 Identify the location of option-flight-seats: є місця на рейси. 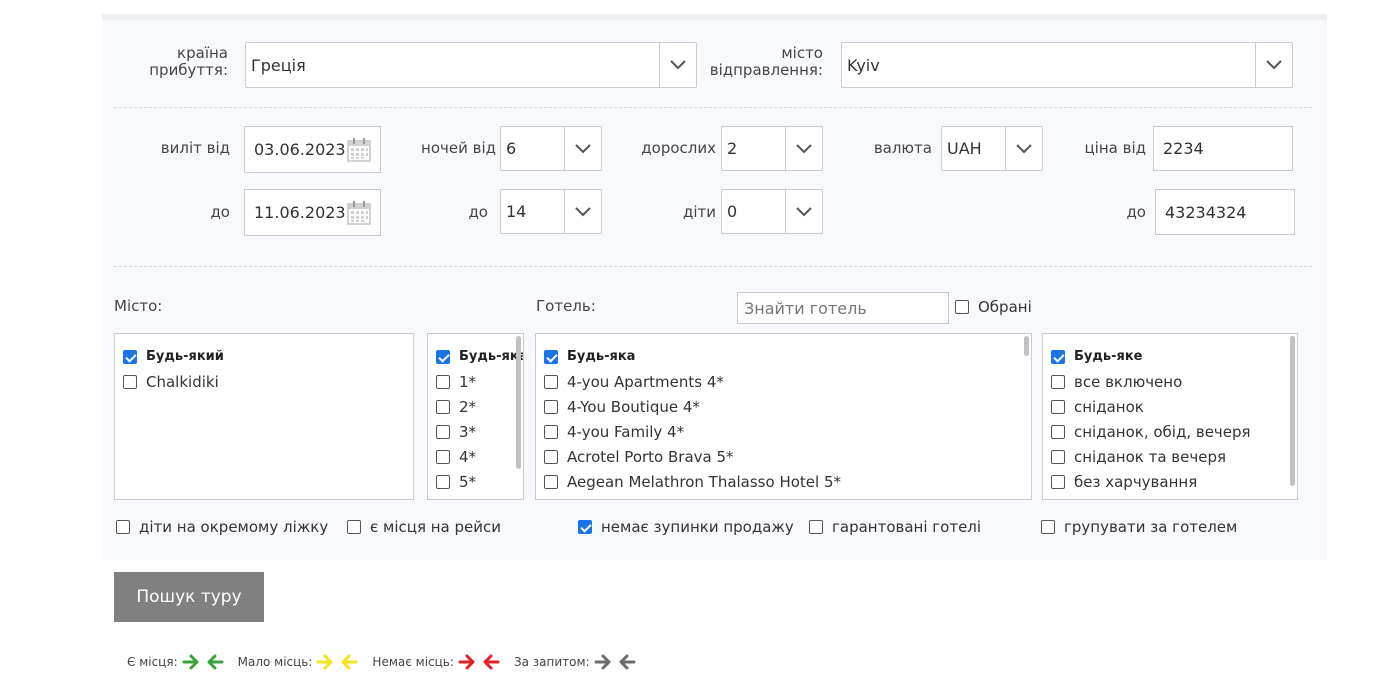
(424, 527).